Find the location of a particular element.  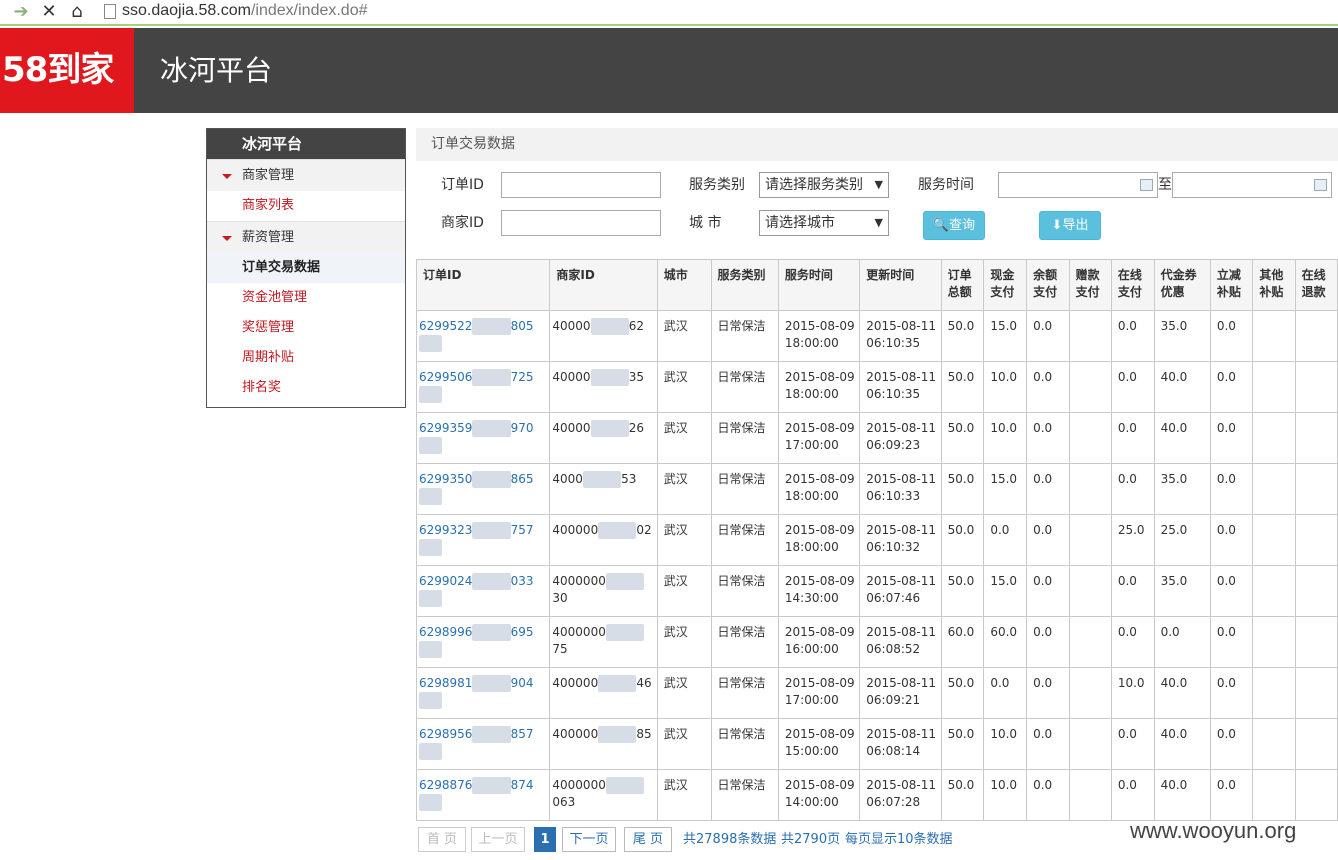

last-page-button: 尾 页 is located at coordinates (648, 839).